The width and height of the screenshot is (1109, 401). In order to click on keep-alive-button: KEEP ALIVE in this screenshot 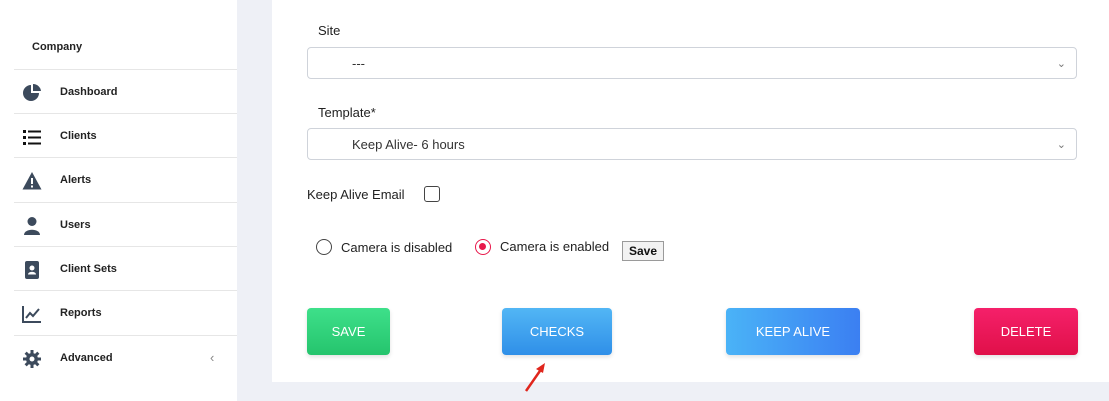, I will do `click(793, 331)`.